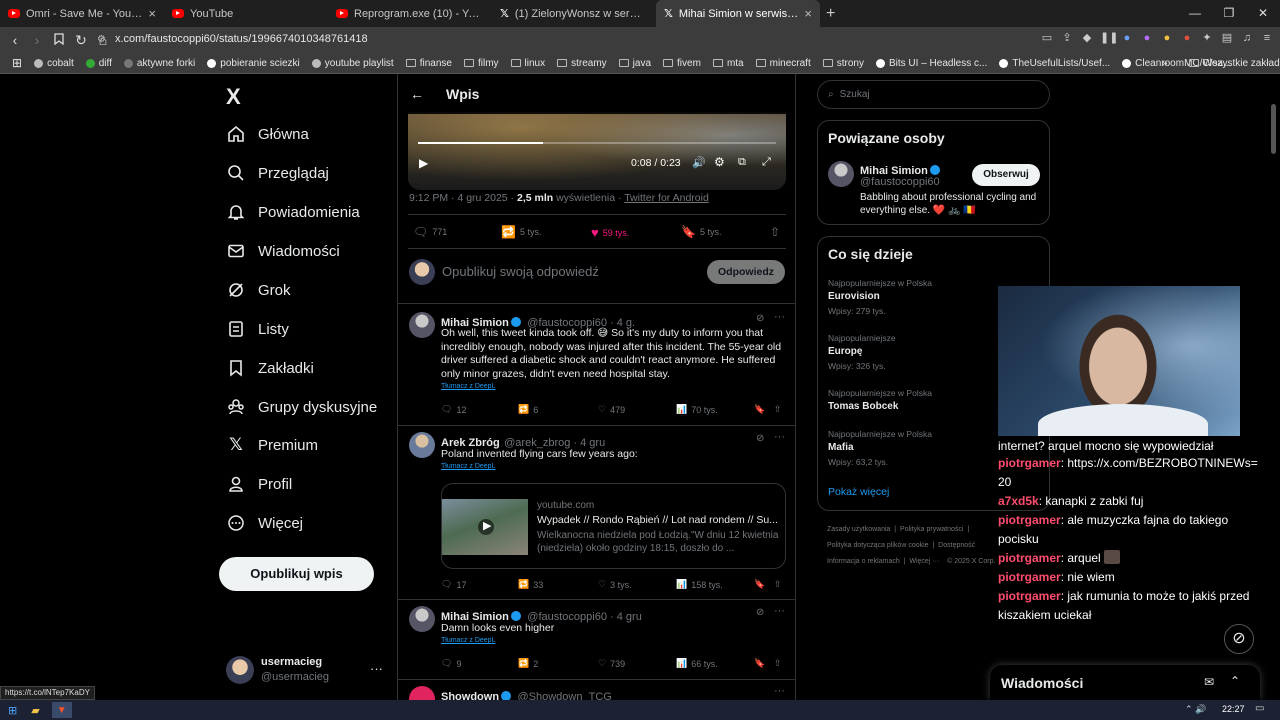 This screenshot has height=720, width=1280. I want to click on close-window-icon: ✕, so click(1263, 13).